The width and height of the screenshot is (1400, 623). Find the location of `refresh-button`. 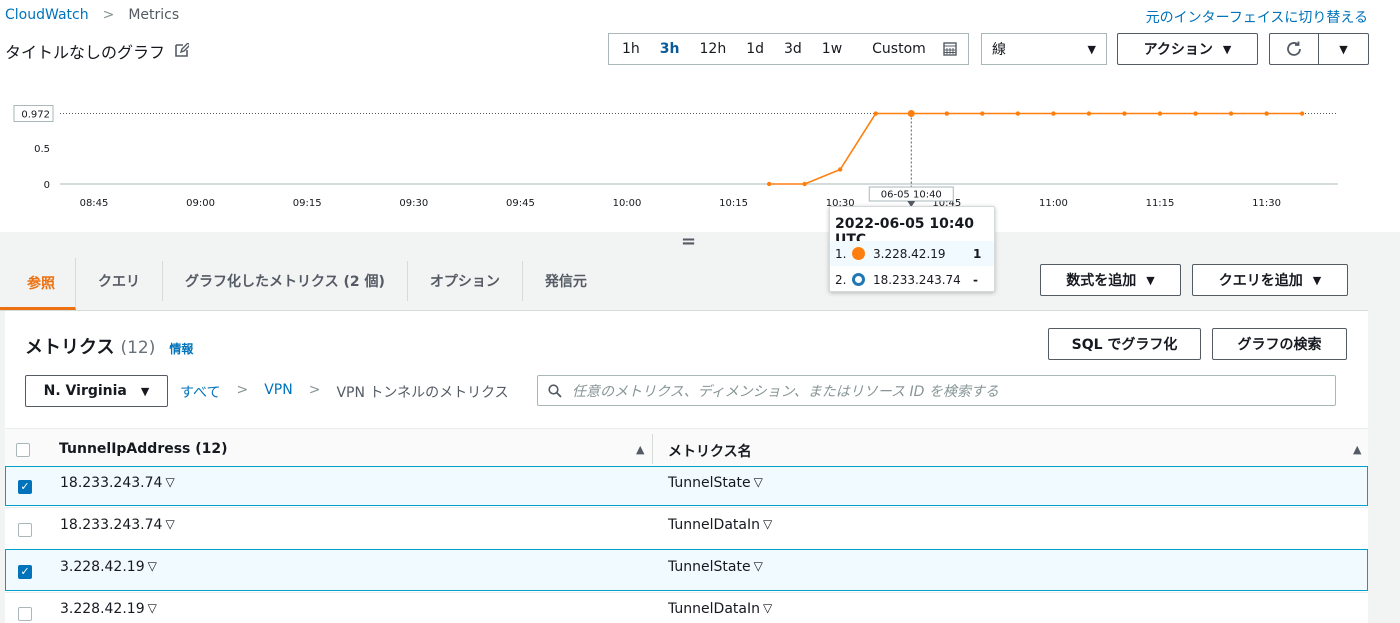

refresh-button is located at coordinates (1294, 49).